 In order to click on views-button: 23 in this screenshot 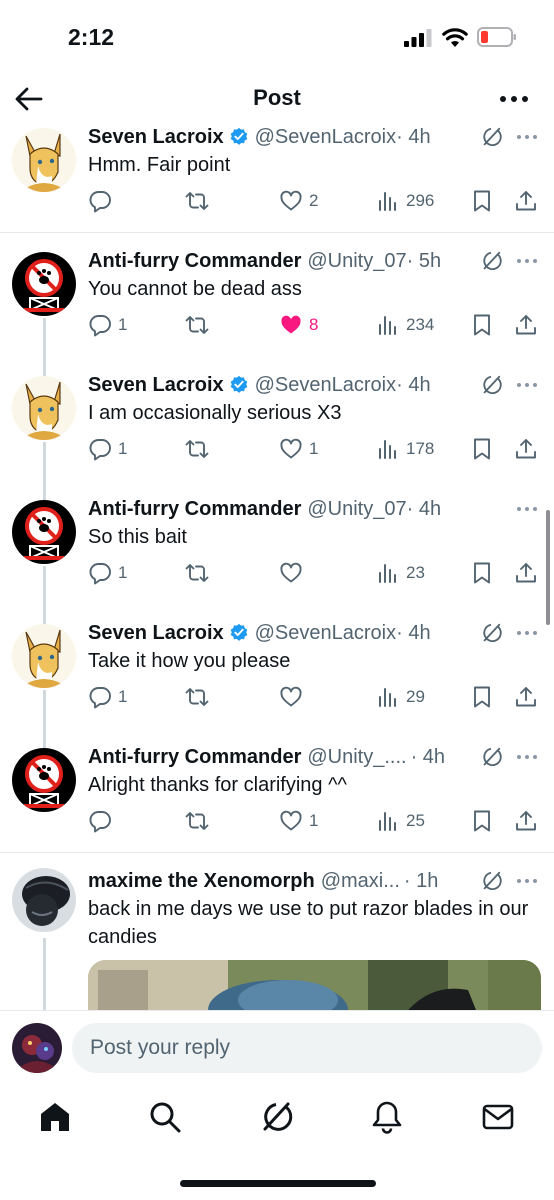, I will do `click(400, 573)`.